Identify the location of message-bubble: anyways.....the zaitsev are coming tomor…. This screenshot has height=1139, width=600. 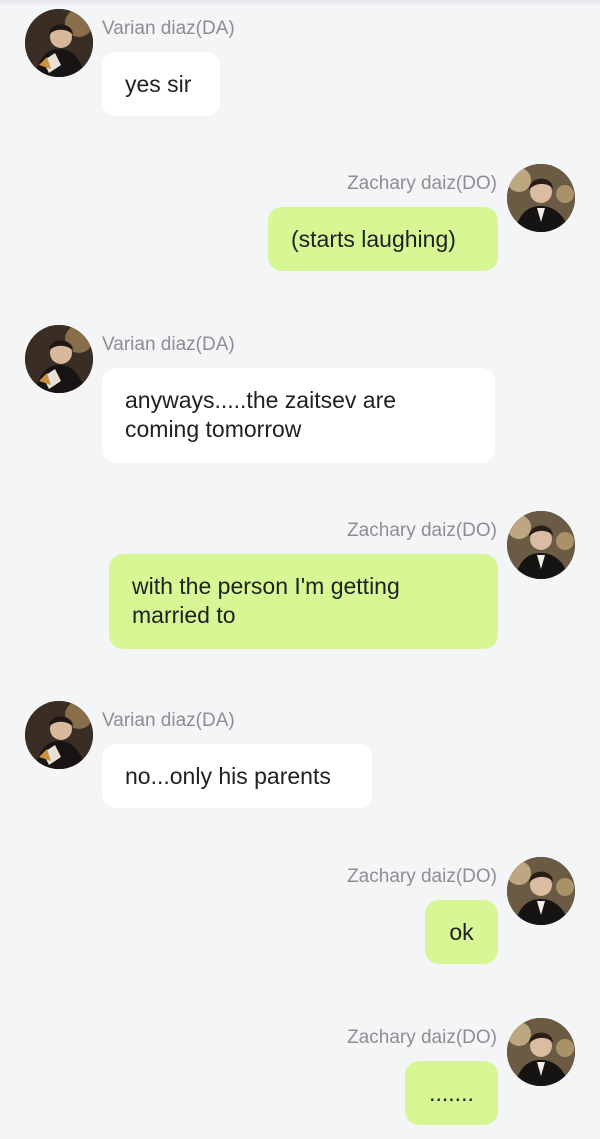
(298, 415).